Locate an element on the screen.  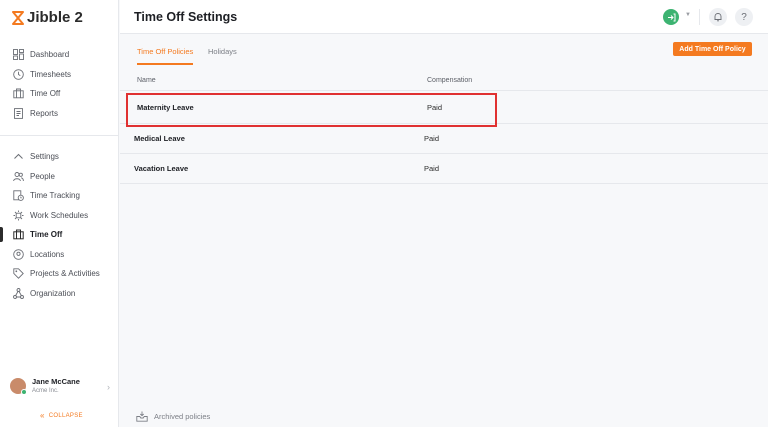
sidebar-item-work-schedules: Work Schedules is located at coordinates (59, 216).